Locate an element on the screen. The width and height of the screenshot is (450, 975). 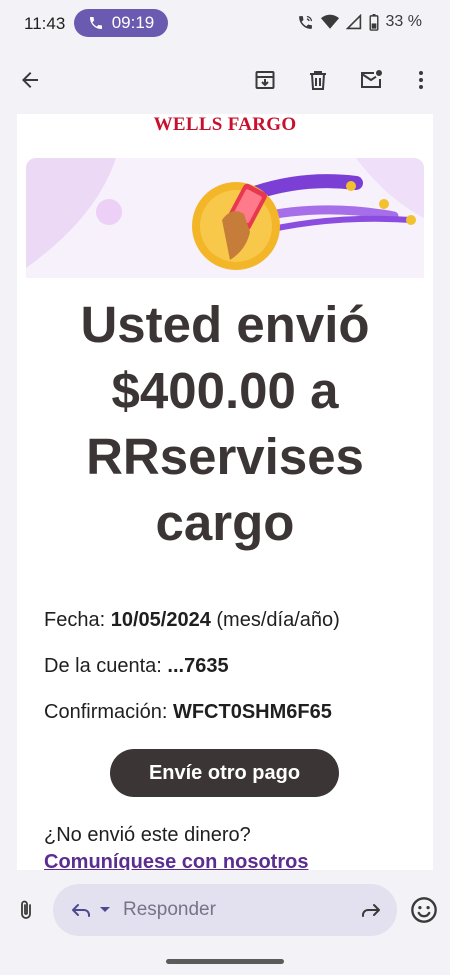
more-options-button is located at coordinates (421, 80).